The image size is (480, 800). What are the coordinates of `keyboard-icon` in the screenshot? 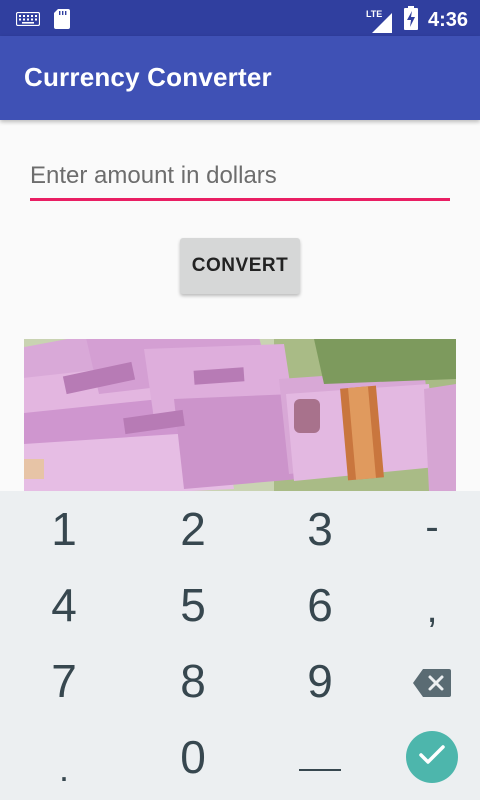 It's located at (28, 21).